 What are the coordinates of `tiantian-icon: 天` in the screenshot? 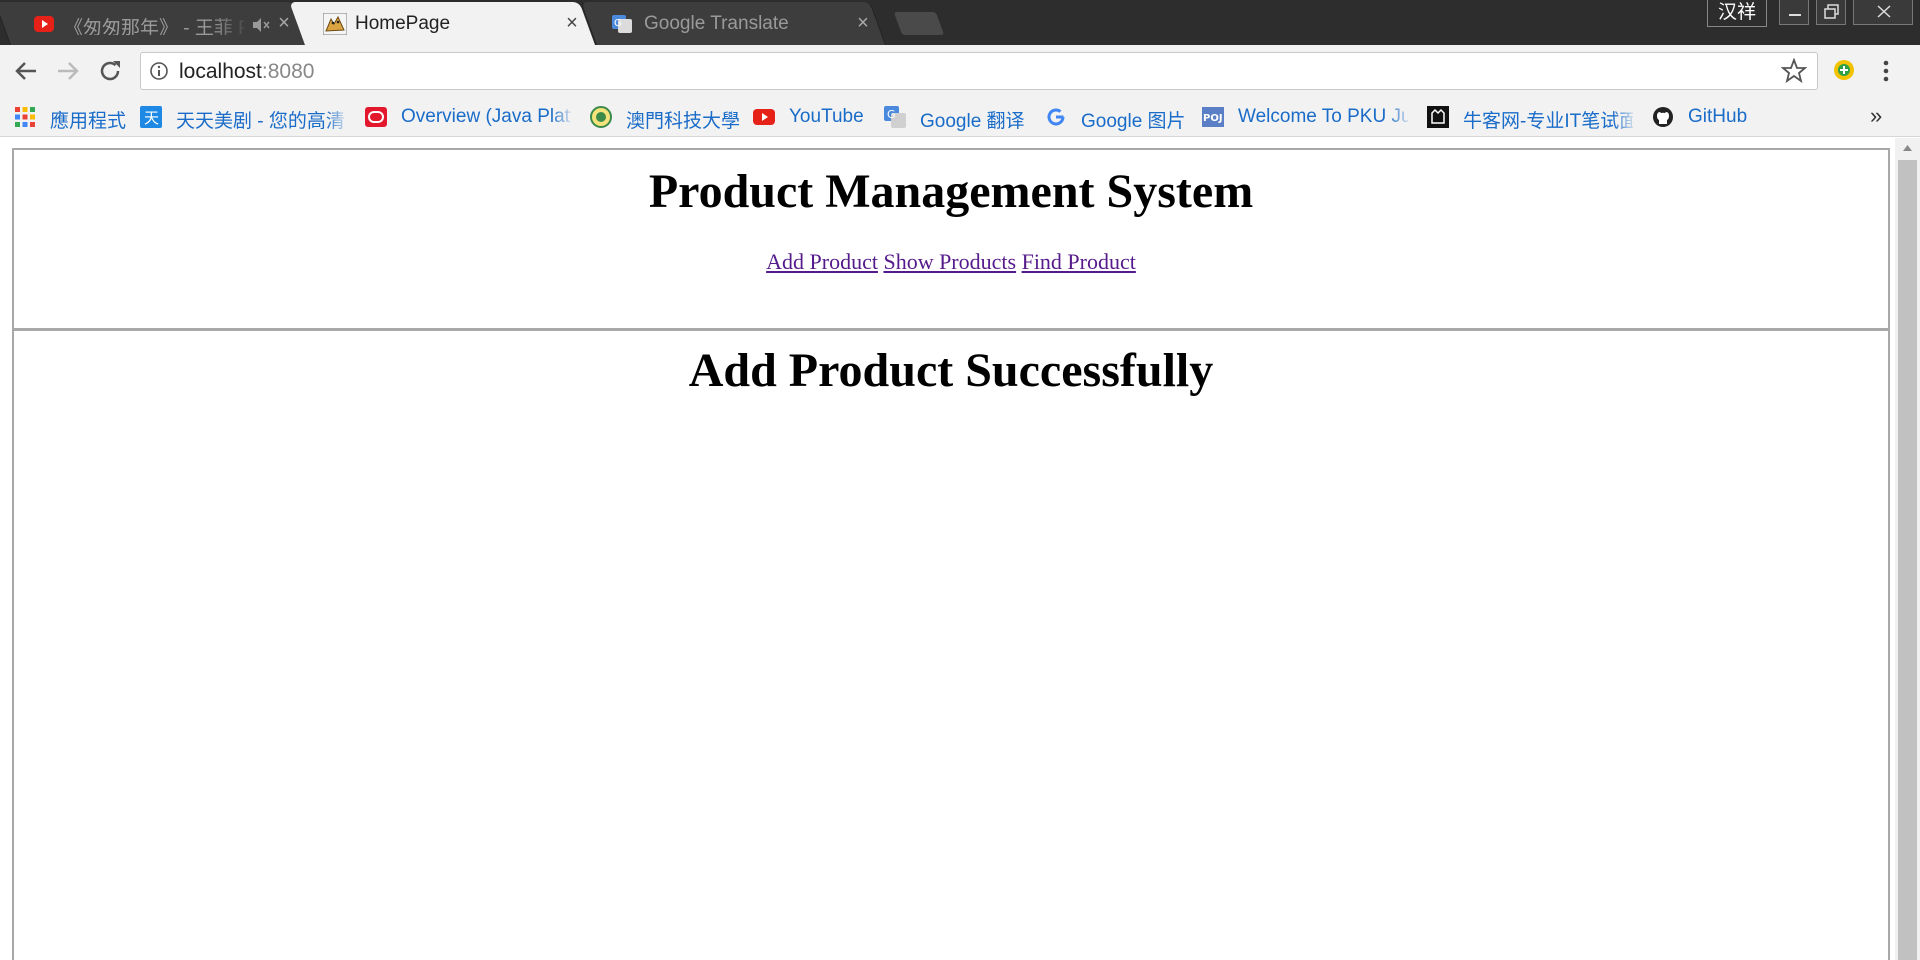 It's located at (151, 117).